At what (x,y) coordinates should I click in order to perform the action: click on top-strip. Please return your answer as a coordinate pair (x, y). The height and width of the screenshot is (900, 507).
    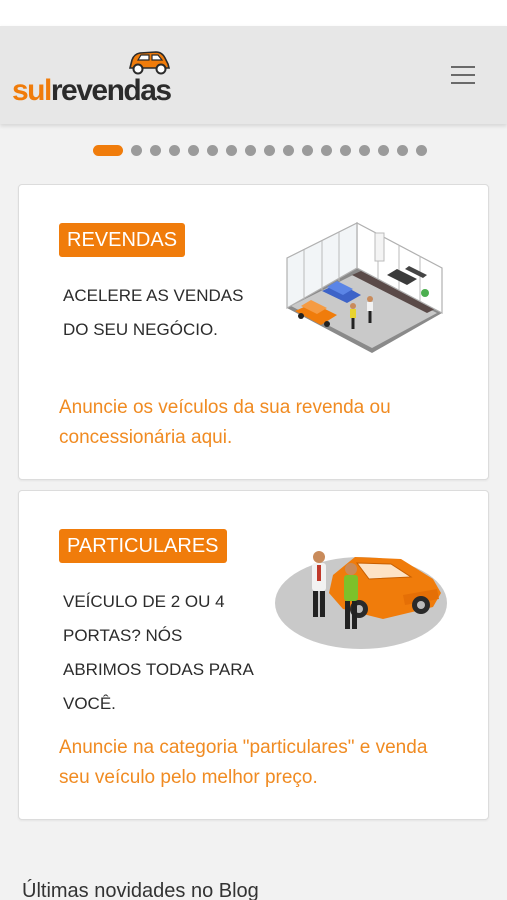
    Looking at the image, I should click on (253, 13).